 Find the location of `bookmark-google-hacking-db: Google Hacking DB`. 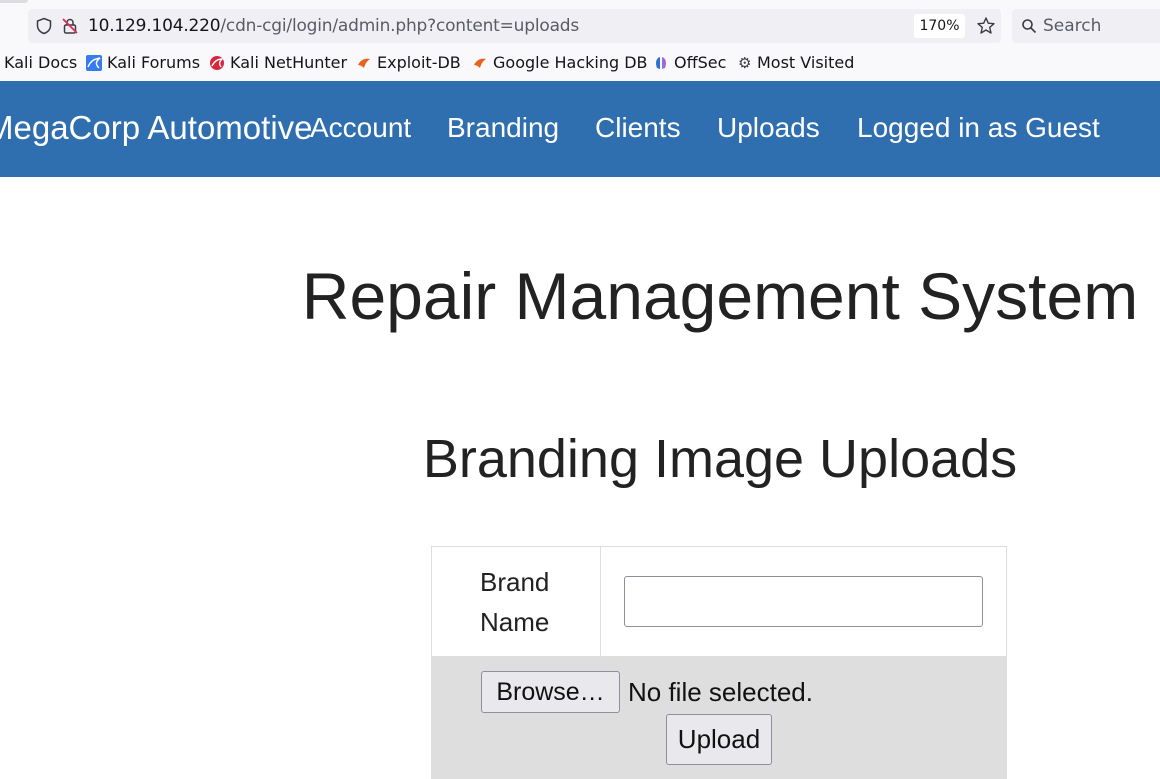

bookmark-google-hacking-db: Google Hacking DB is located at coordinates (560, 62).